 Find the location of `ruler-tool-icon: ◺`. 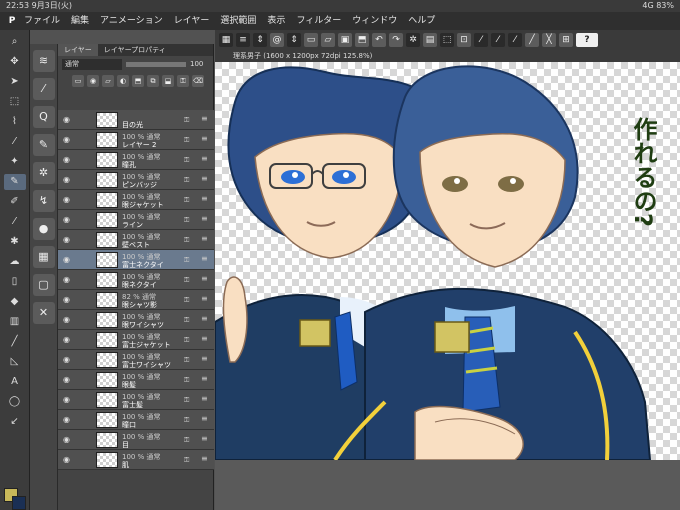

ruler-tool-icon: ◺ is located at coordinates (15, 362).